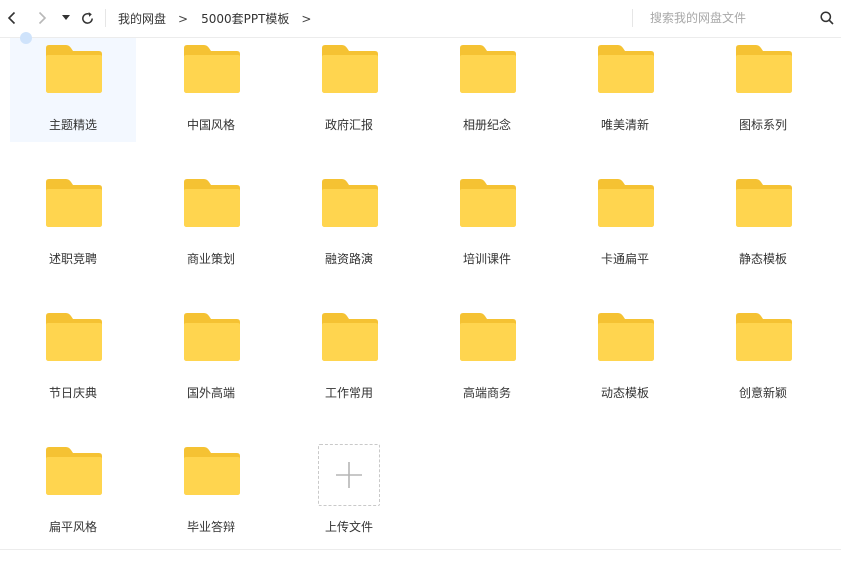  I want to click on upload-dropzone, so click(349, 475).